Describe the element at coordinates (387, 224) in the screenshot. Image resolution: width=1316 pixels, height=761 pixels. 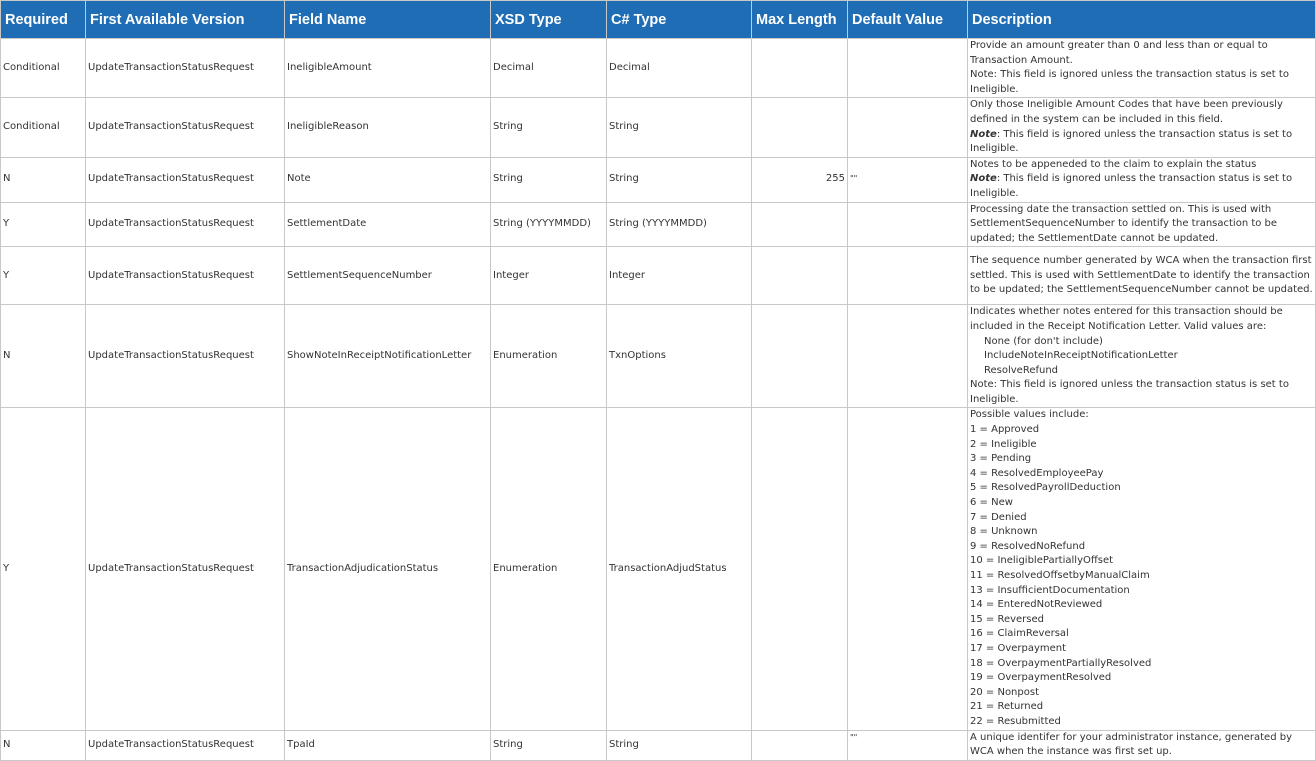
I see `cell-field-name: SettlementDate` at that location.